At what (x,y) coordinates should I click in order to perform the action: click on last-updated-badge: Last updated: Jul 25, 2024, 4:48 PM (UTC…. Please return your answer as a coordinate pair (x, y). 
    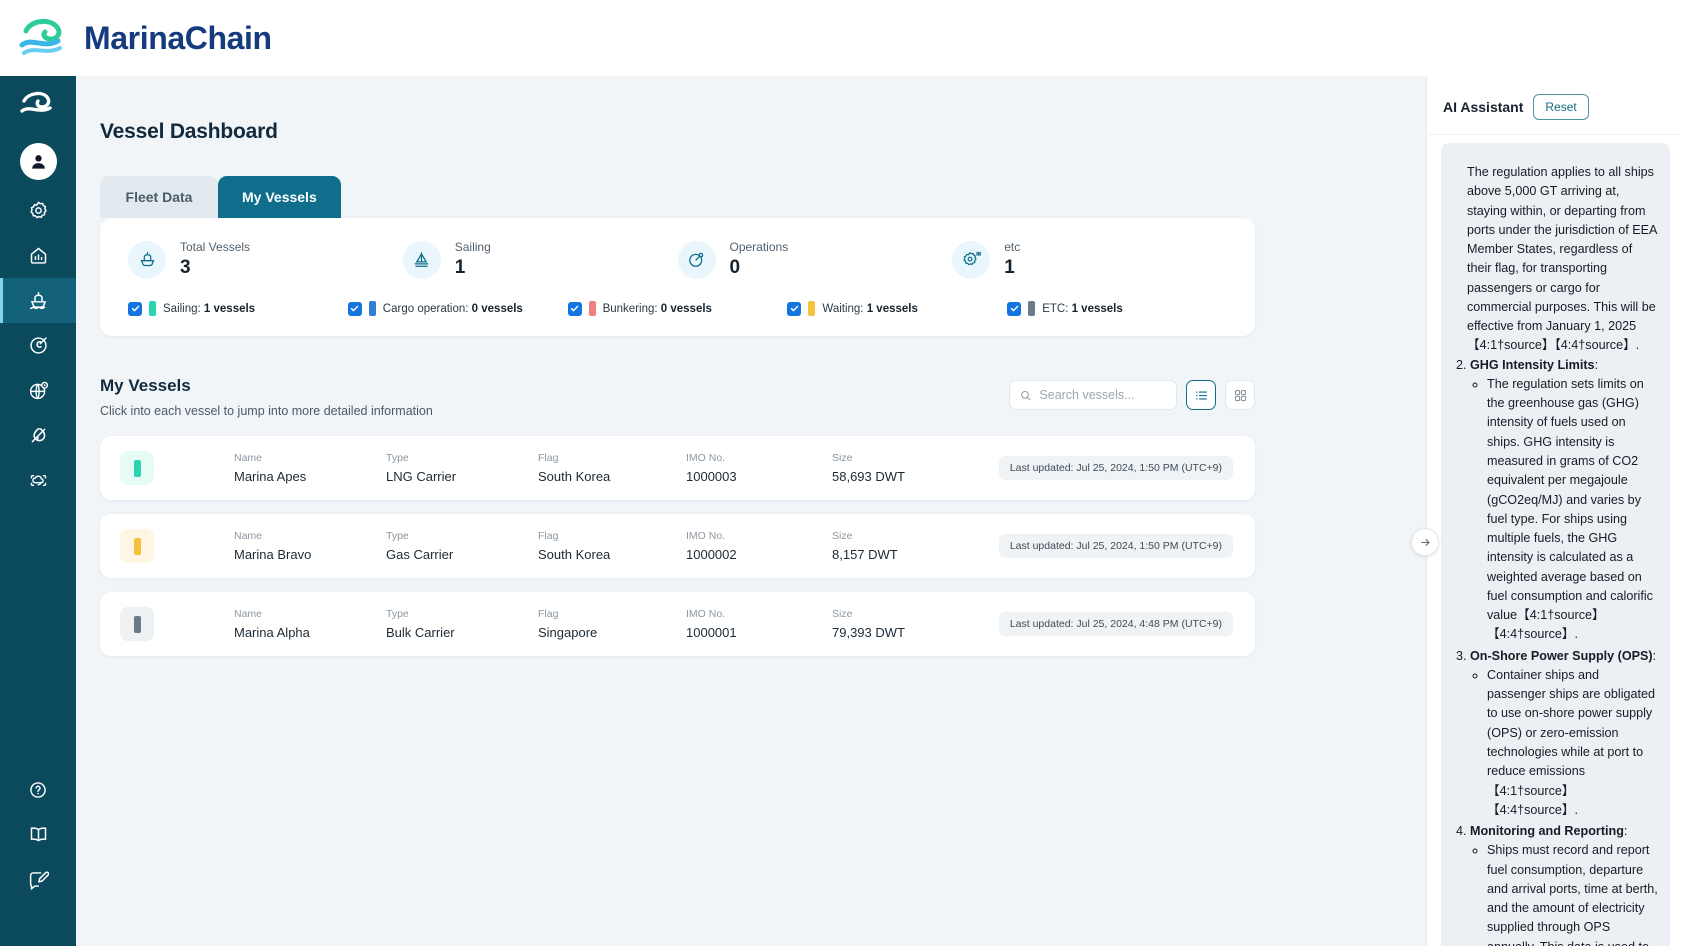
    Looking at the image, I should click on (1115, 624).